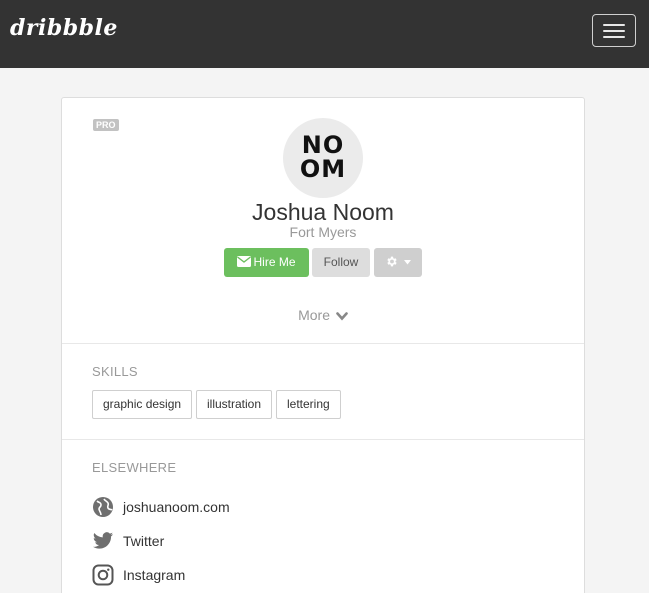  Describe the element at coordinates (614, 30) in the screenshot. I see `menu-toggle-button` at that location.